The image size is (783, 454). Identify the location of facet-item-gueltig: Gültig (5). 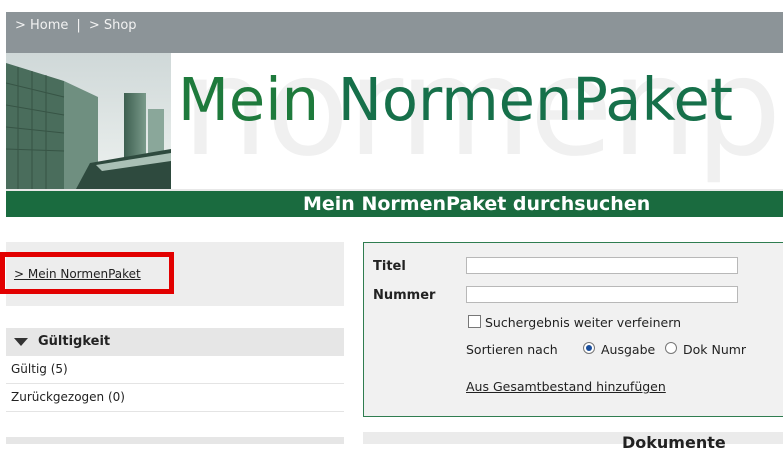
(175, 370).